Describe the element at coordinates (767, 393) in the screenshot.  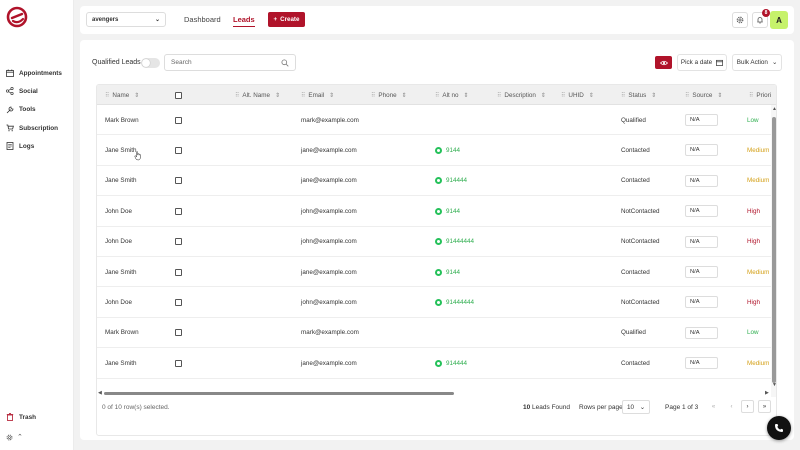
I see `scroll-right-icon: ▶` at that location.